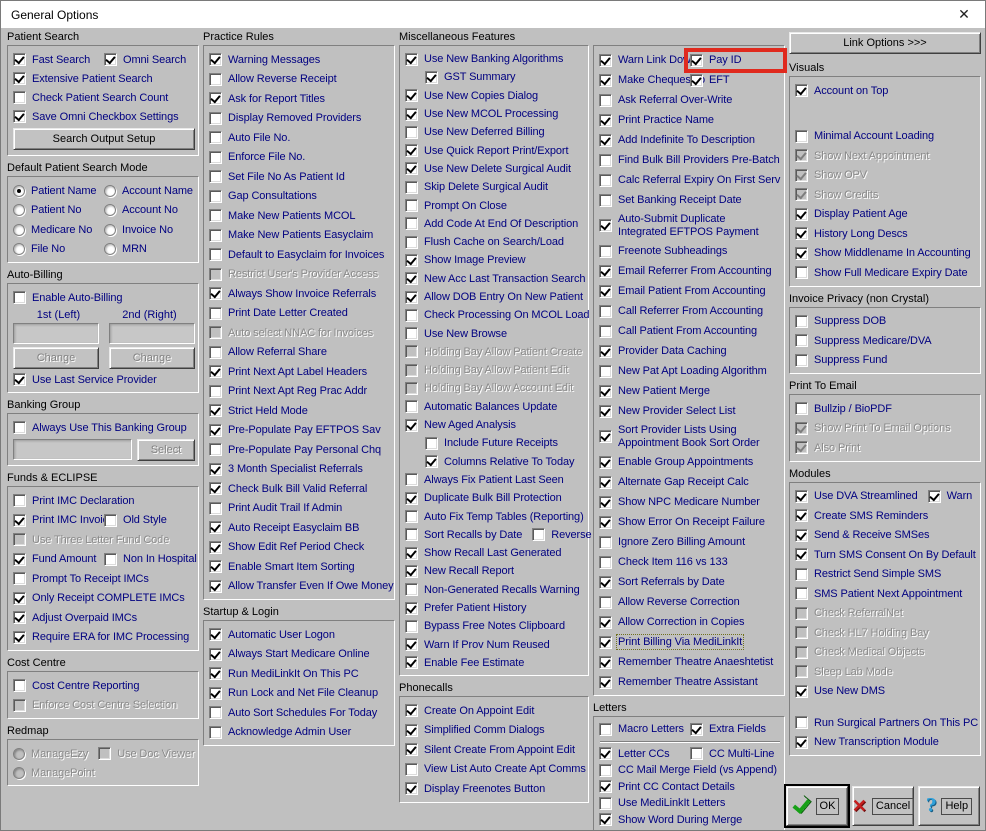  I want to click on checkbox-require-era-for-imc-processing: Require ERA for IMC Processing, so click(104, 637).